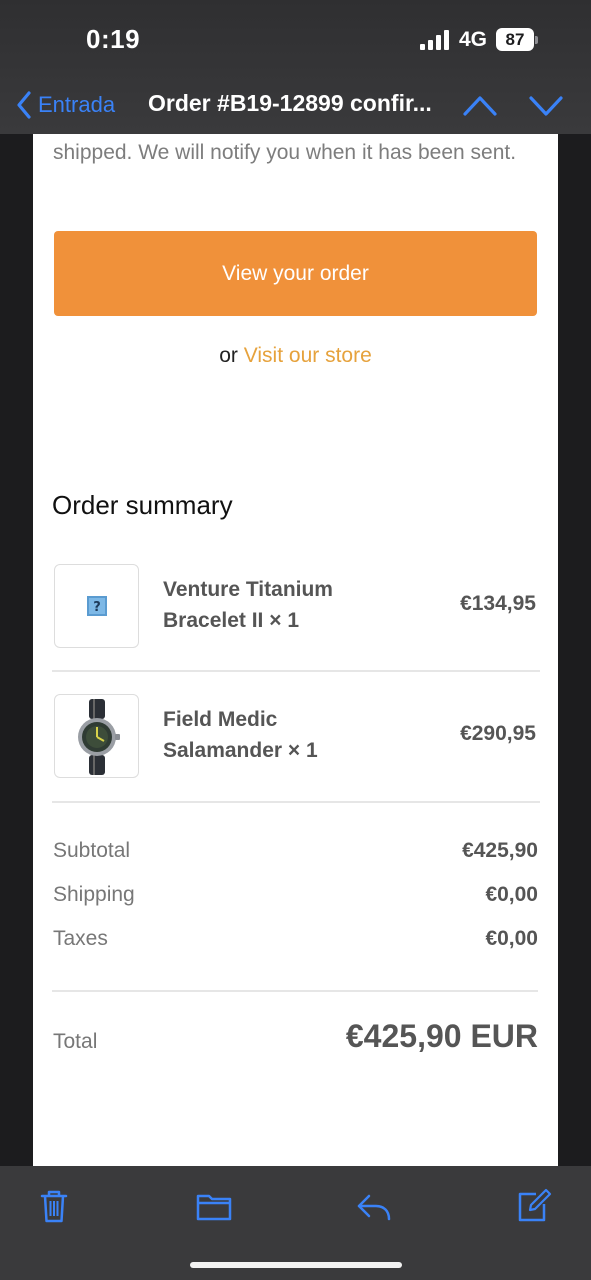  What do you see at coordinates (295, 40) in the screenshot?
I see `status-bar: 0:19 4G 87` at bounding box center [295, 40].